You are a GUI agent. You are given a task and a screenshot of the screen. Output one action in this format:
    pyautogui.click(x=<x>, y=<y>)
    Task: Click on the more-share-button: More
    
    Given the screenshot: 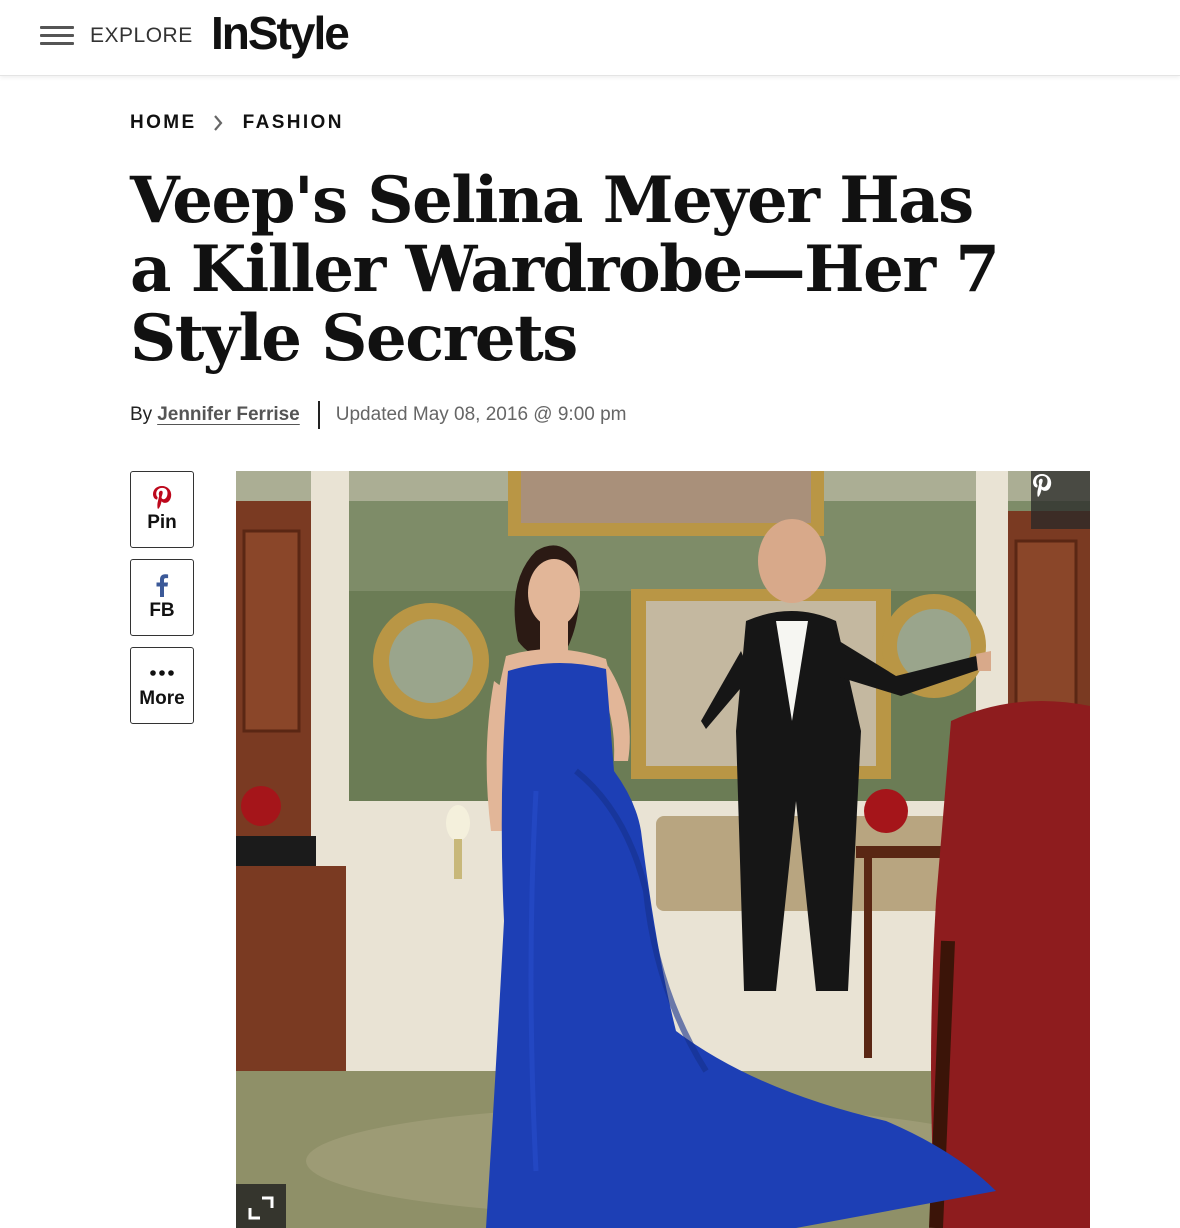 What is the action you would take?
    pyautogui.click(x=162, y=685)
    